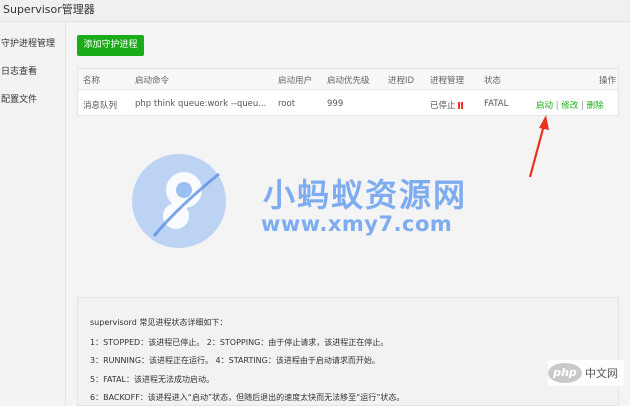 The image size is (630, 406). What do you see at coordinates (601, 373) in the screenshot?
I see `badge-text: 中文网` at bounding box center [601, 373].